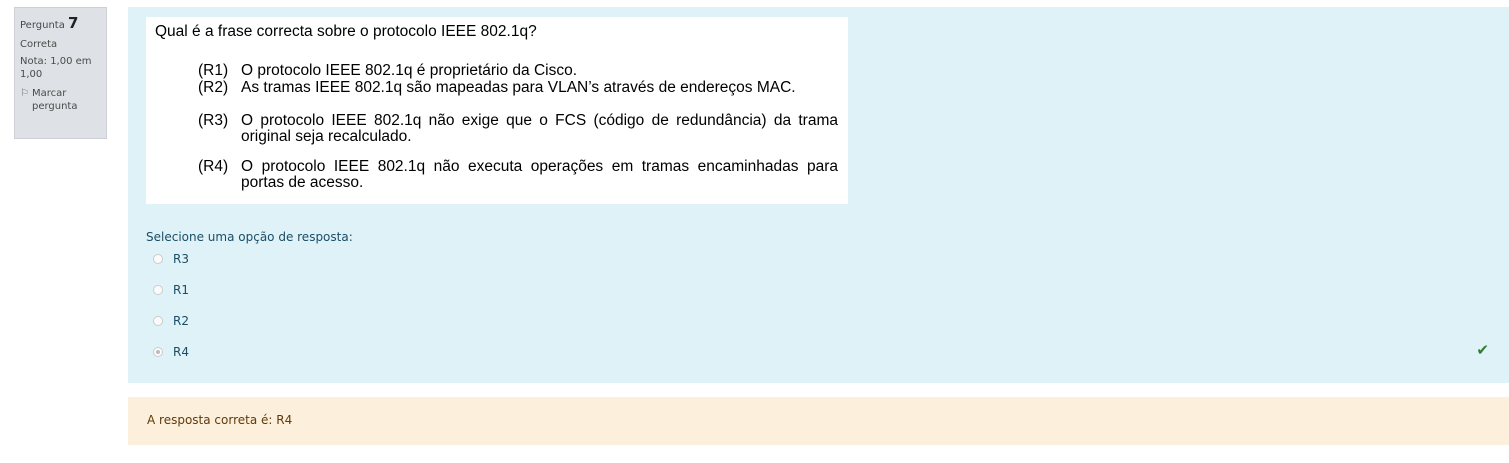  I want to click on answer-option-label: R4, so click(181, 352).